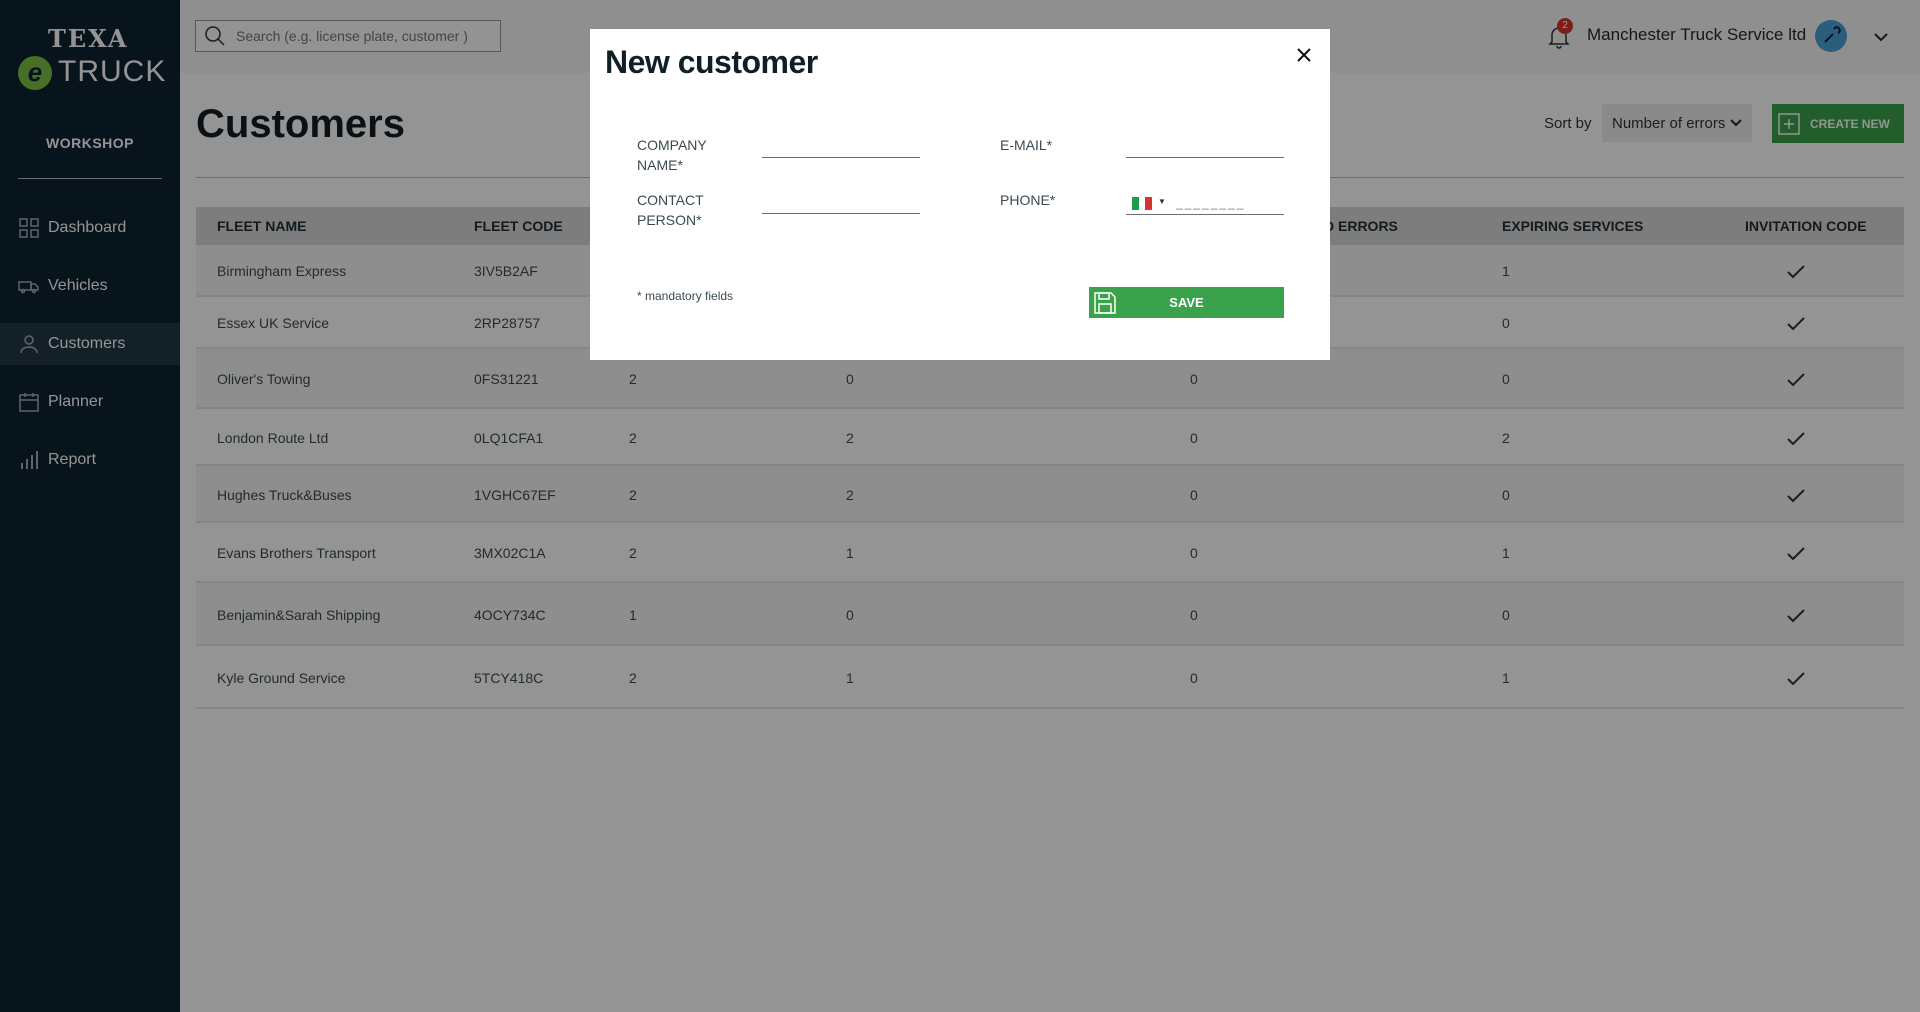 The height and width of the screenshot is (1012, 1920). Describe the element at coordinates (1304, 55) in the screenshot. I see `close-icon` at that location.